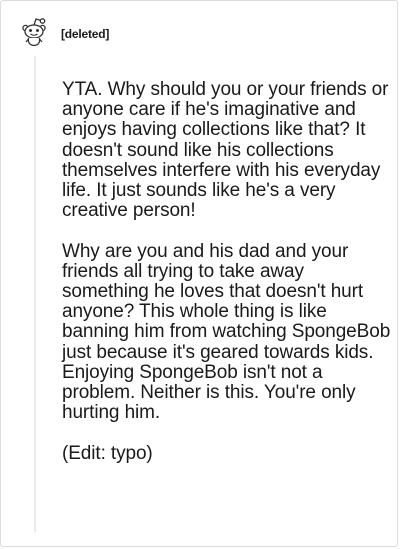 This screenshot has width=400, height=549. What do you see at coordinates (107, 453) in the screenshot?
I see `comment-paragraph: (Edit: typo)` at bounding box center [107, 453].